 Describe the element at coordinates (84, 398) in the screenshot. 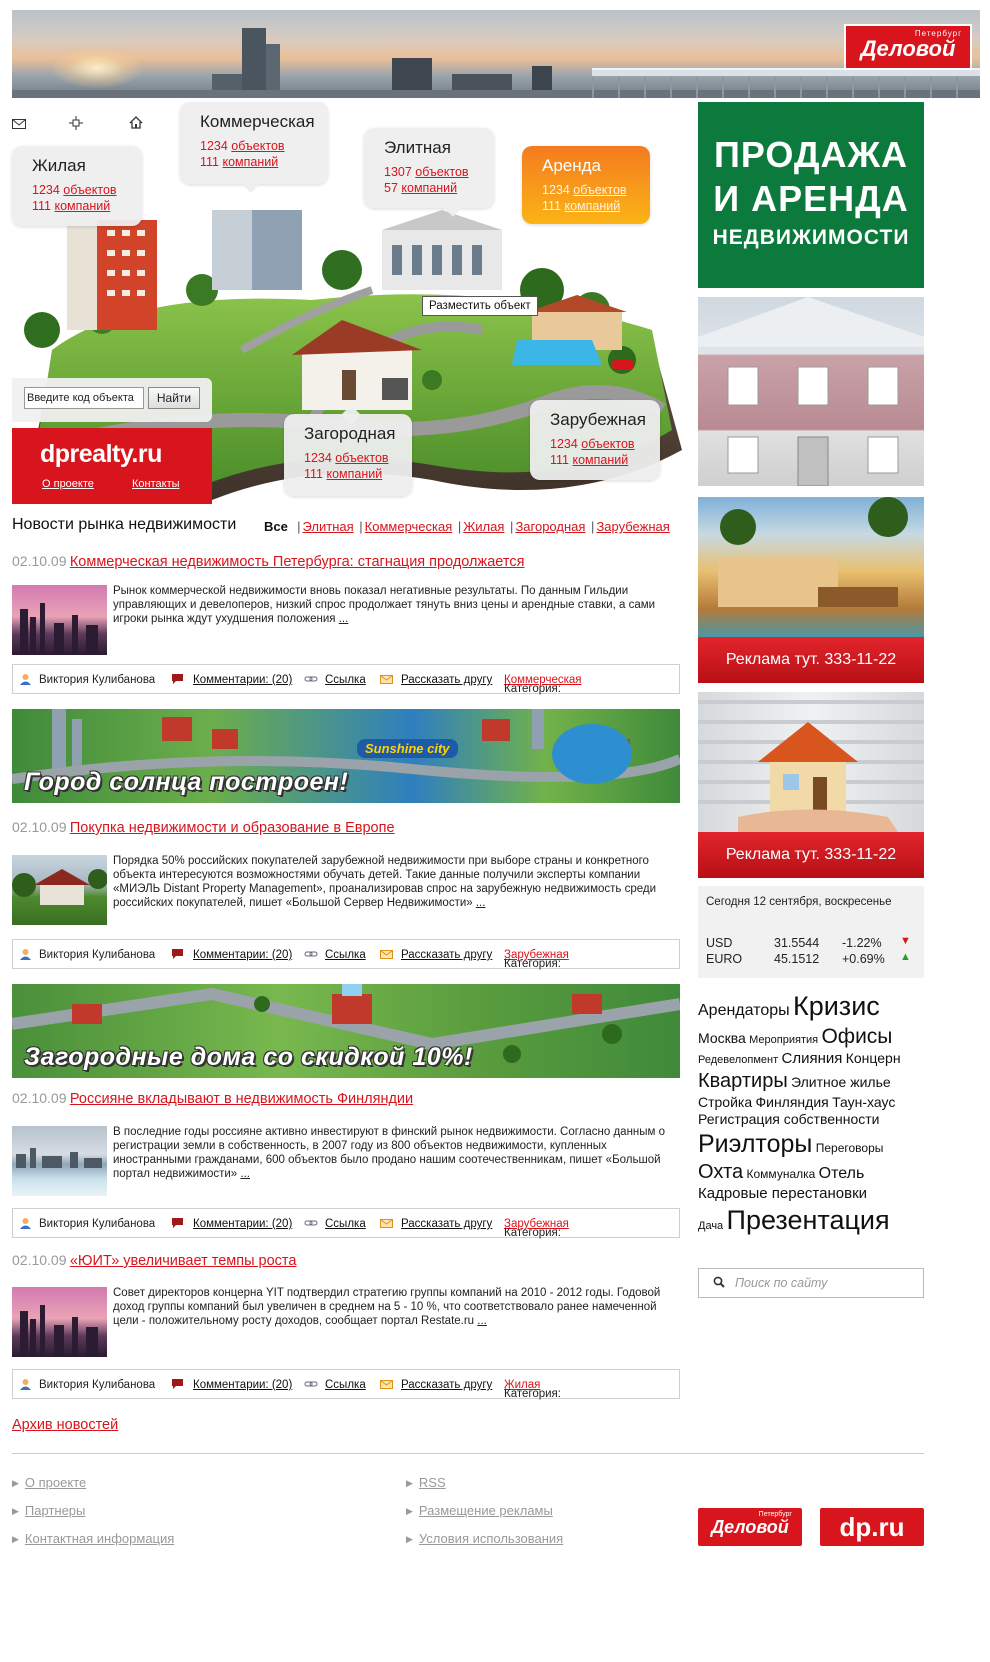

I see `object-code-input: Введите код объекта` at that location.